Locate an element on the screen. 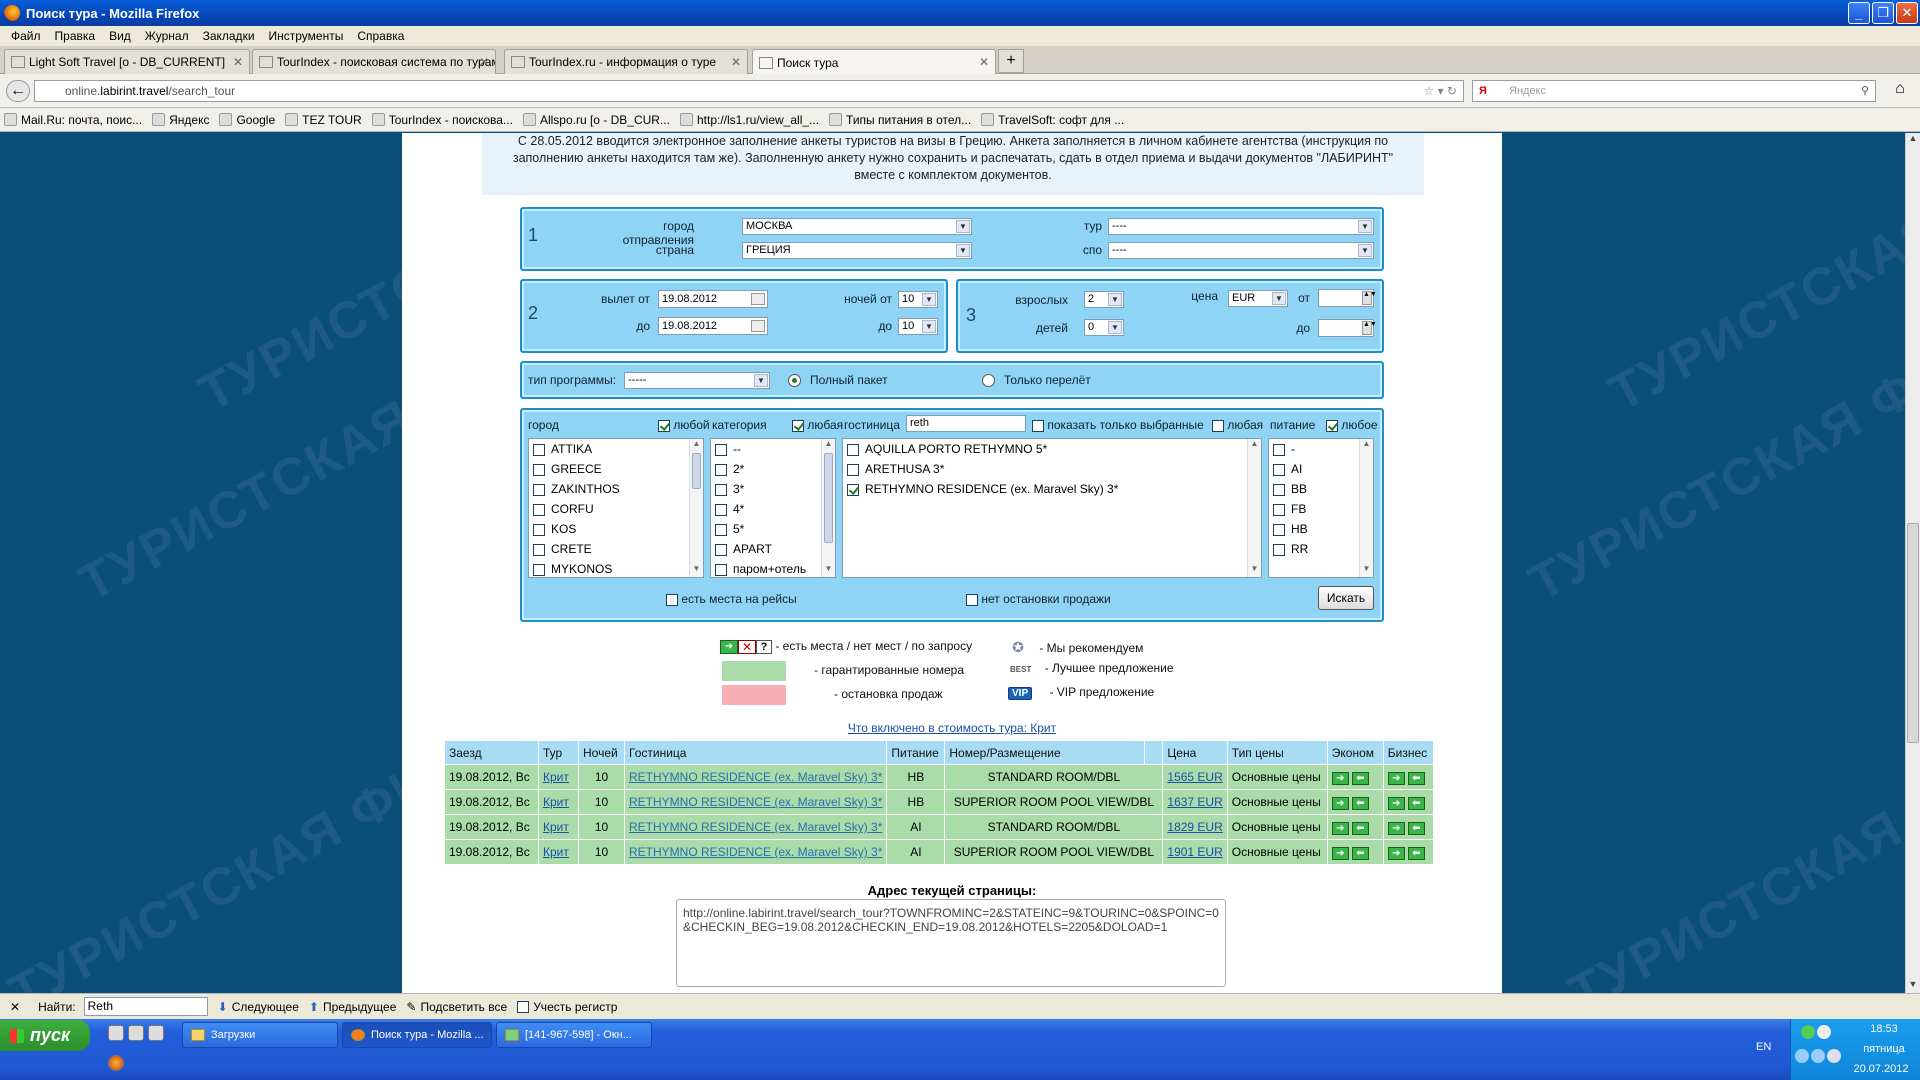  bookmark-item: Google is located at coordinates (247, 120).